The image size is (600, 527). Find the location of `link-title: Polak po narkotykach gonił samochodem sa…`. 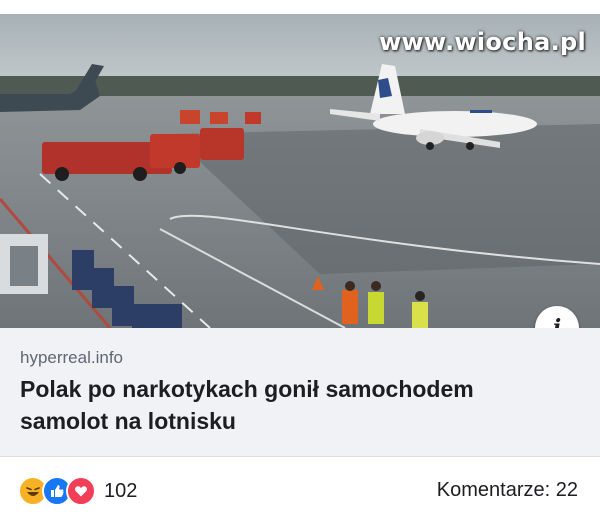

link-title: Polak po narkotykach gonił samochodem sa… is located at coordinates (290, 405).